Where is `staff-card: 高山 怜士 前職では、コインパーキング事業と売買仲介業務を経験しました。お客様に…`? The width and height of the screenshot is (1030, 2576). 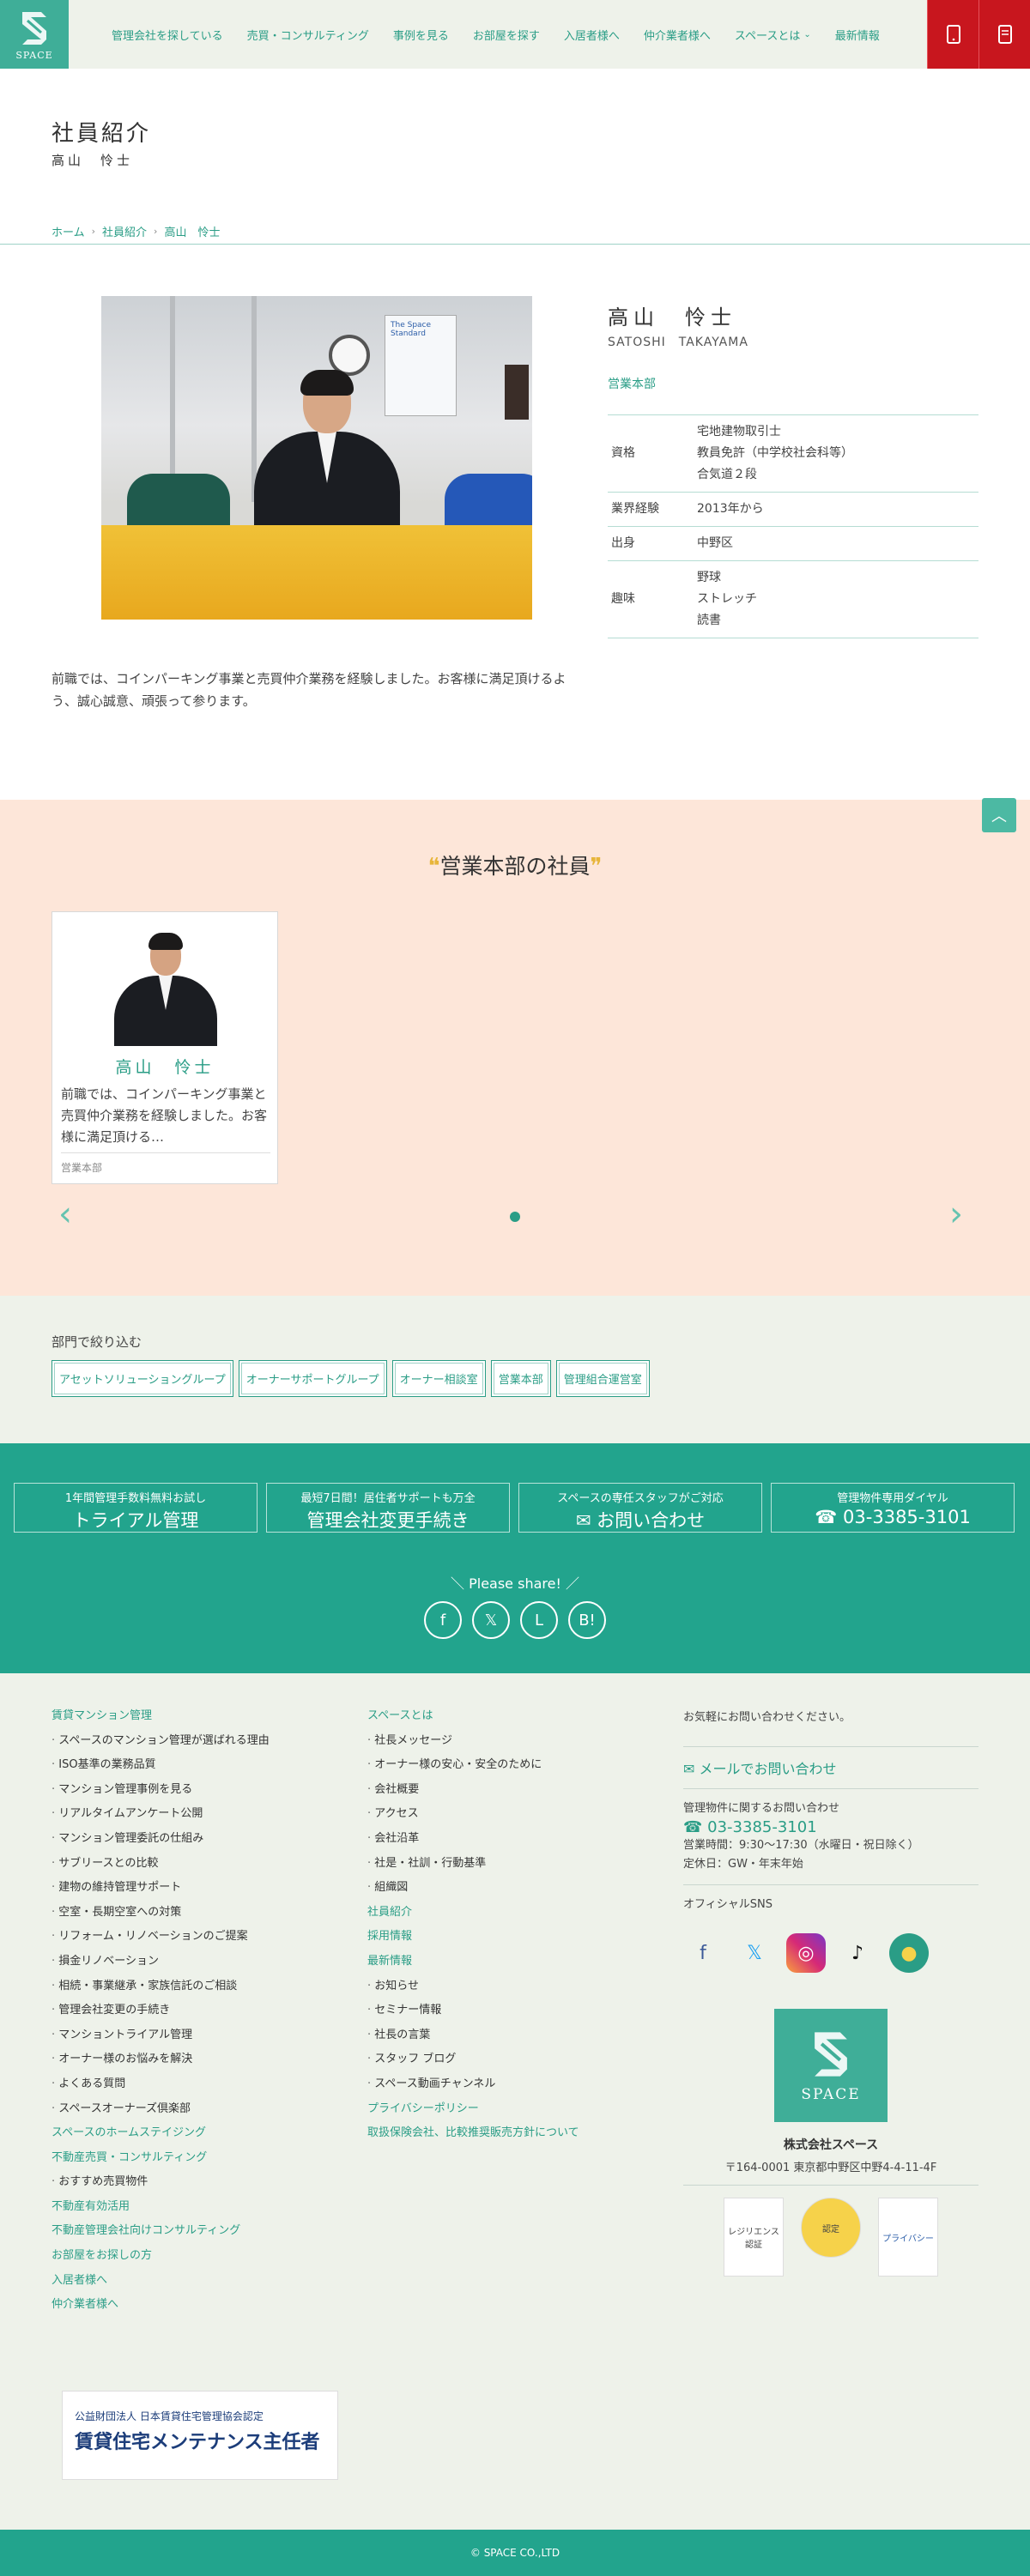
staff-card: 高山 怜士 前職では、コインパーキング事業と売買仲介業務を経験しました。お客様に… is located at coordinates (165, 1047).